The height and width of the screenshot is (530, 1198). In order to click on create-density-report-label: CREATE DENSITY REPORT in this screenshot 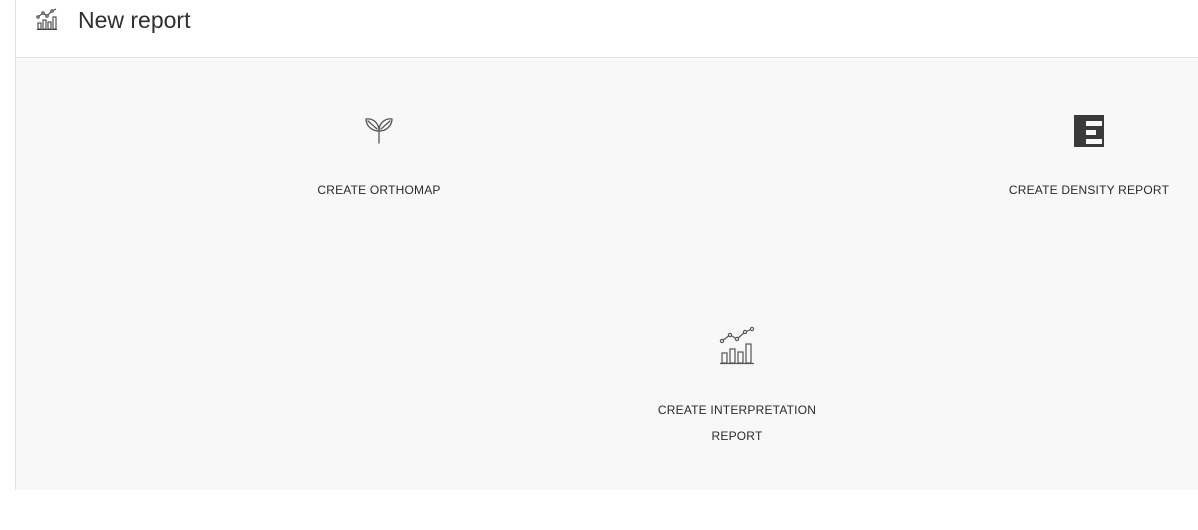, I will do `click(1089, 190)`.